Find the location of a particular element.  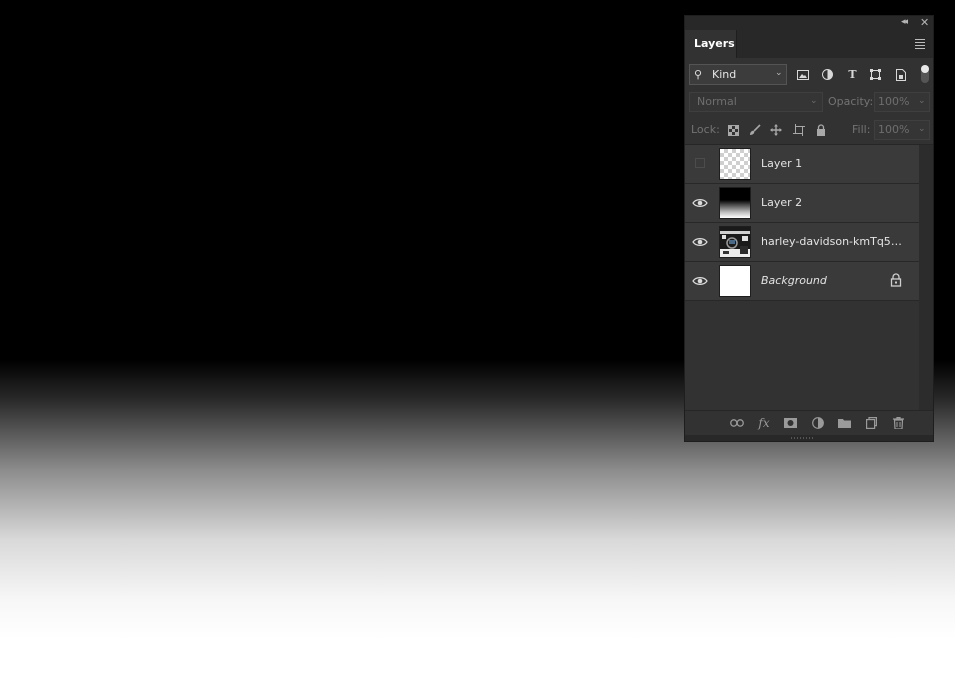

opacity-value: 100% is located at coordinates (894, 101).